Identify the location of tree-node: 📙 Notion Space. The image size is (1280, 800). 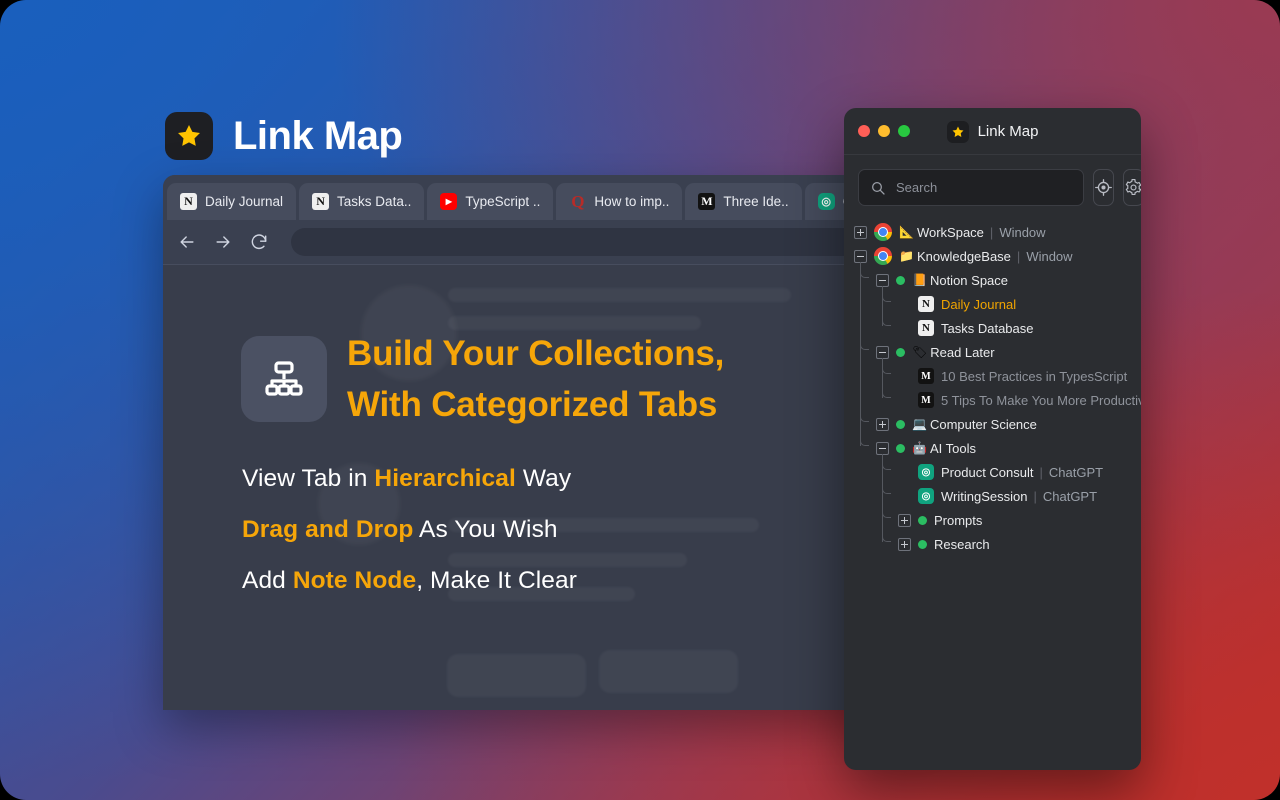
(997, 280).